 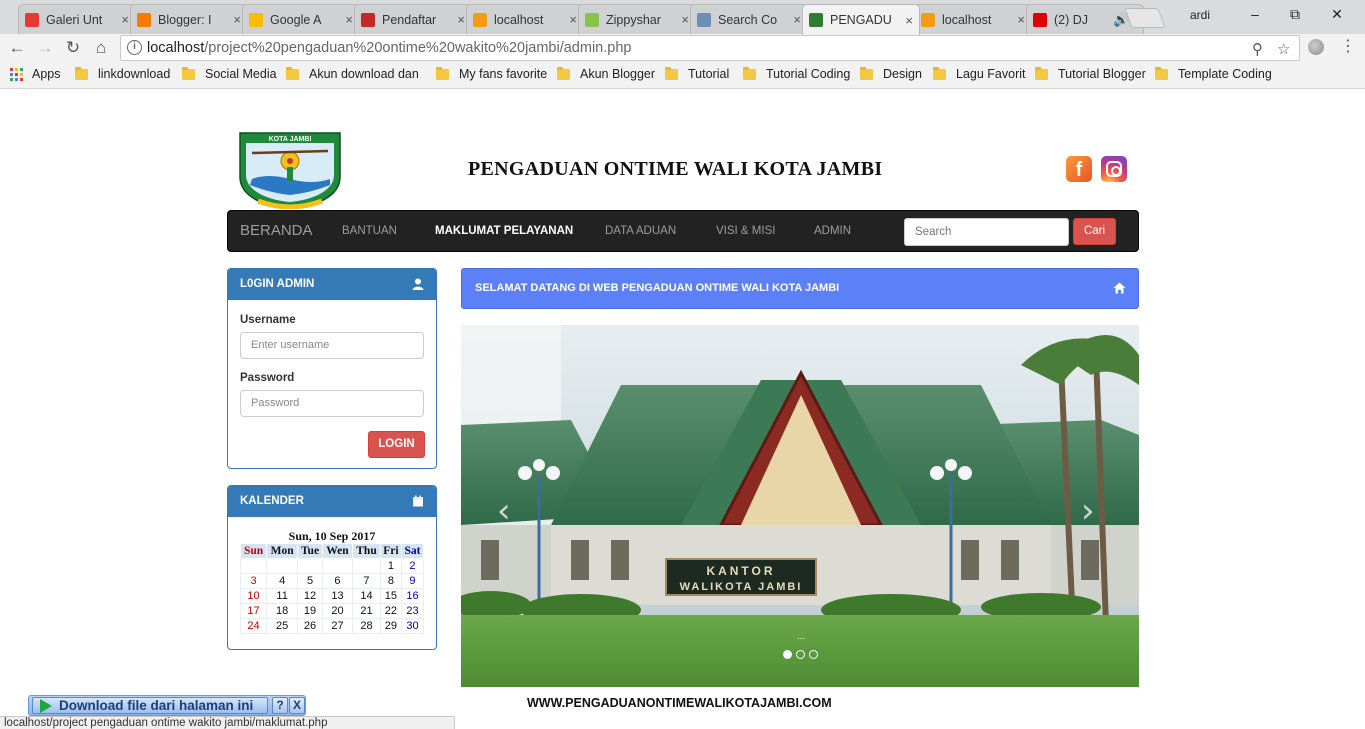 I want to click on footer-url: WWW.PENGADUANONTIMEWALIKOTAJAMBI.COM, so click(x=679, y=703).